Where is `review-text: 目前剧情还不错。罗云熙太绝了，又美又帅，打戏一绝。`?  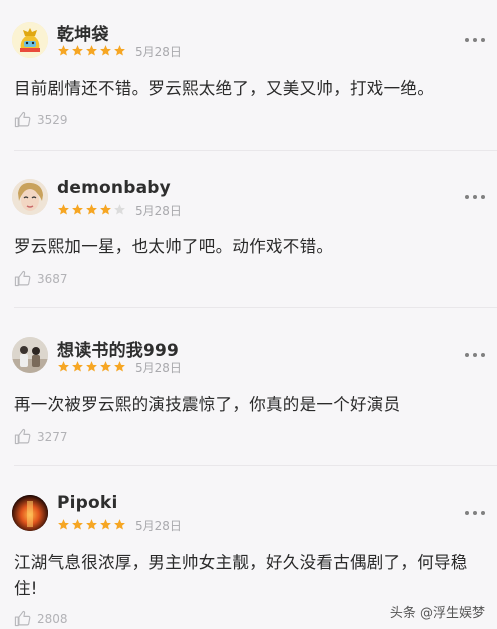
review-text: 目前剧情还不错。罗云熙太绝了，又美又帅，打戏一绝。 is located at coordinates (224, 88).